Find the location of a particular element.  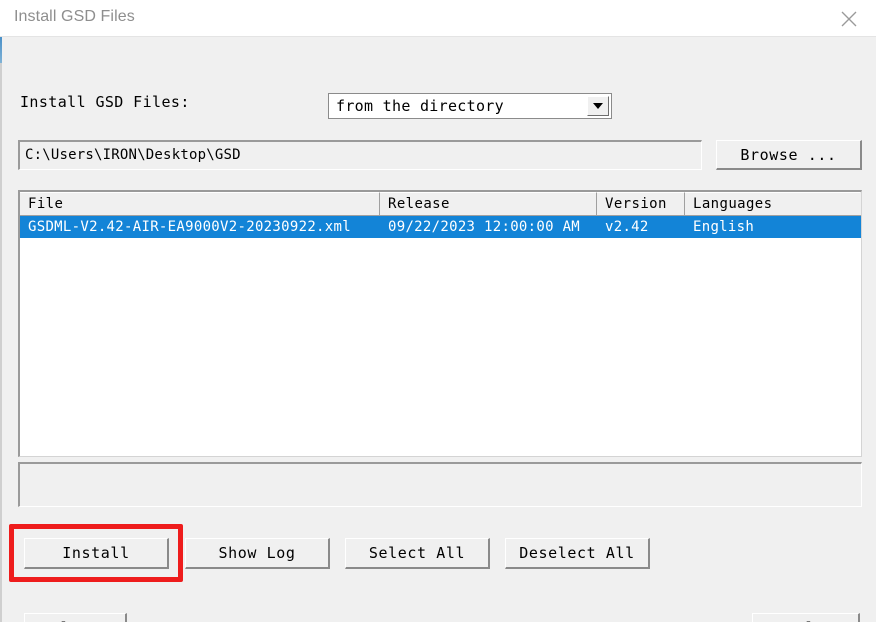

cell-languages: English is located at coordinates (724, 227).